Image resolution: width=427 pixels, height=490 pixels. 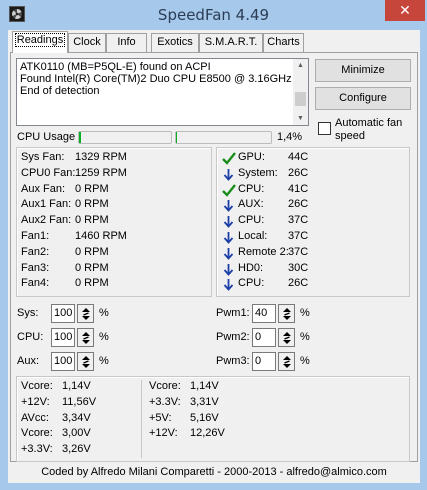 I want to click on fan-name: Fan2:, so click(x=35, y=251).